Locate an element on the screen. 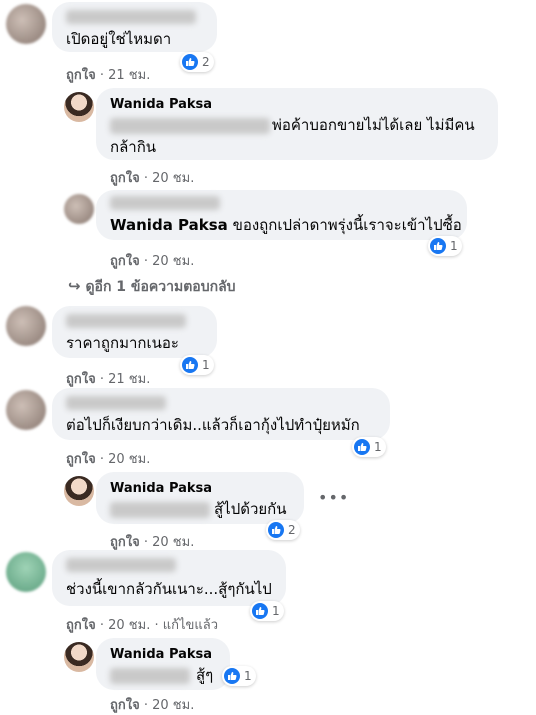  reply-text-line2: กล้ากิน is located at coordinates (133, 147).